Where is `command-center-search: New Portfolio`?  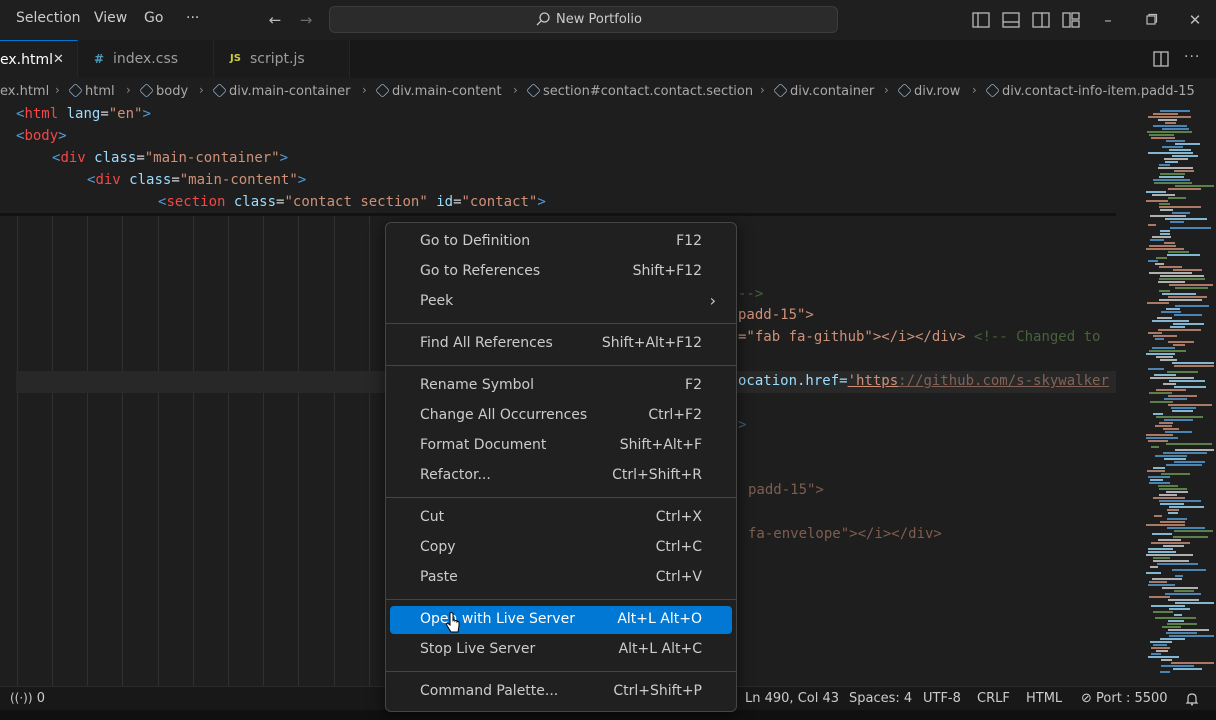
command-center-search: New Portfolio is located at coordinates (583, 19).